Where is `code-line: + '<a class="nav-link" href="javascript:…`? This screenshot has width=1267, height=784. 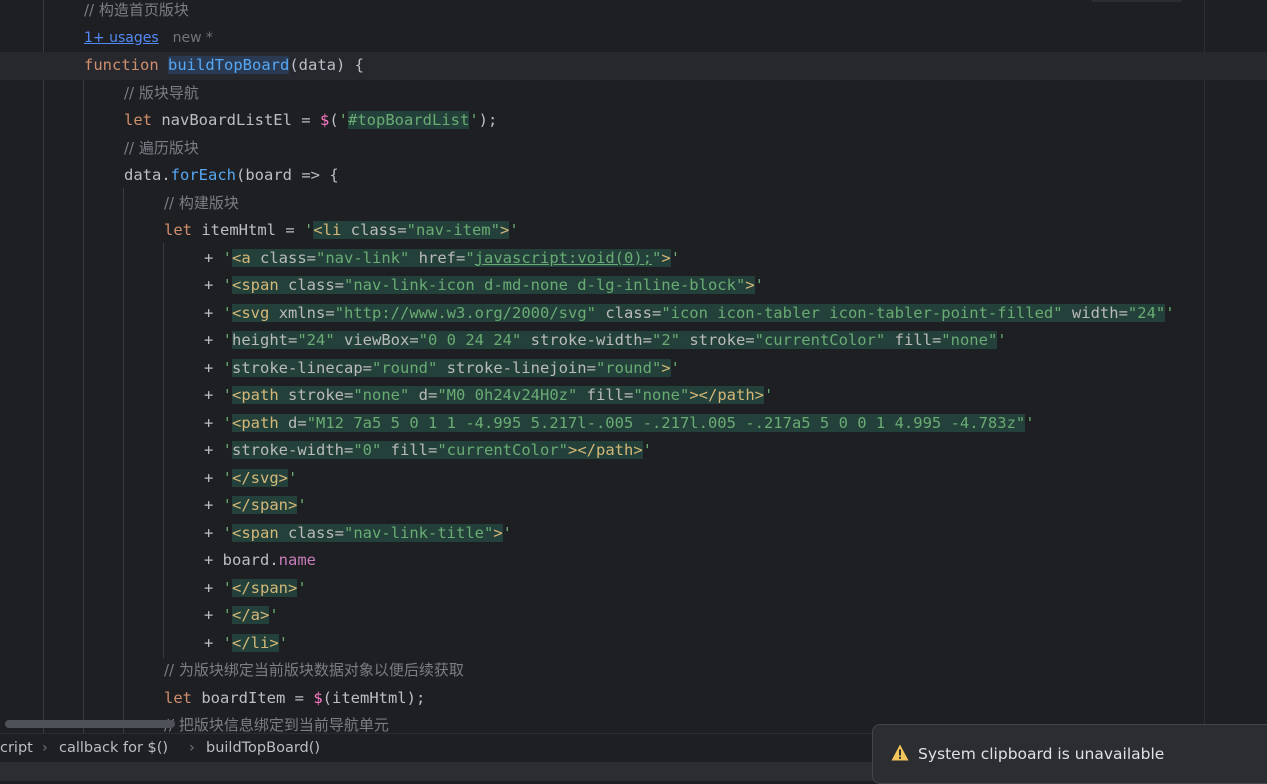
code-line: + '<a class="nav-link" href="javascript:… is located at coordinates (633, 259).